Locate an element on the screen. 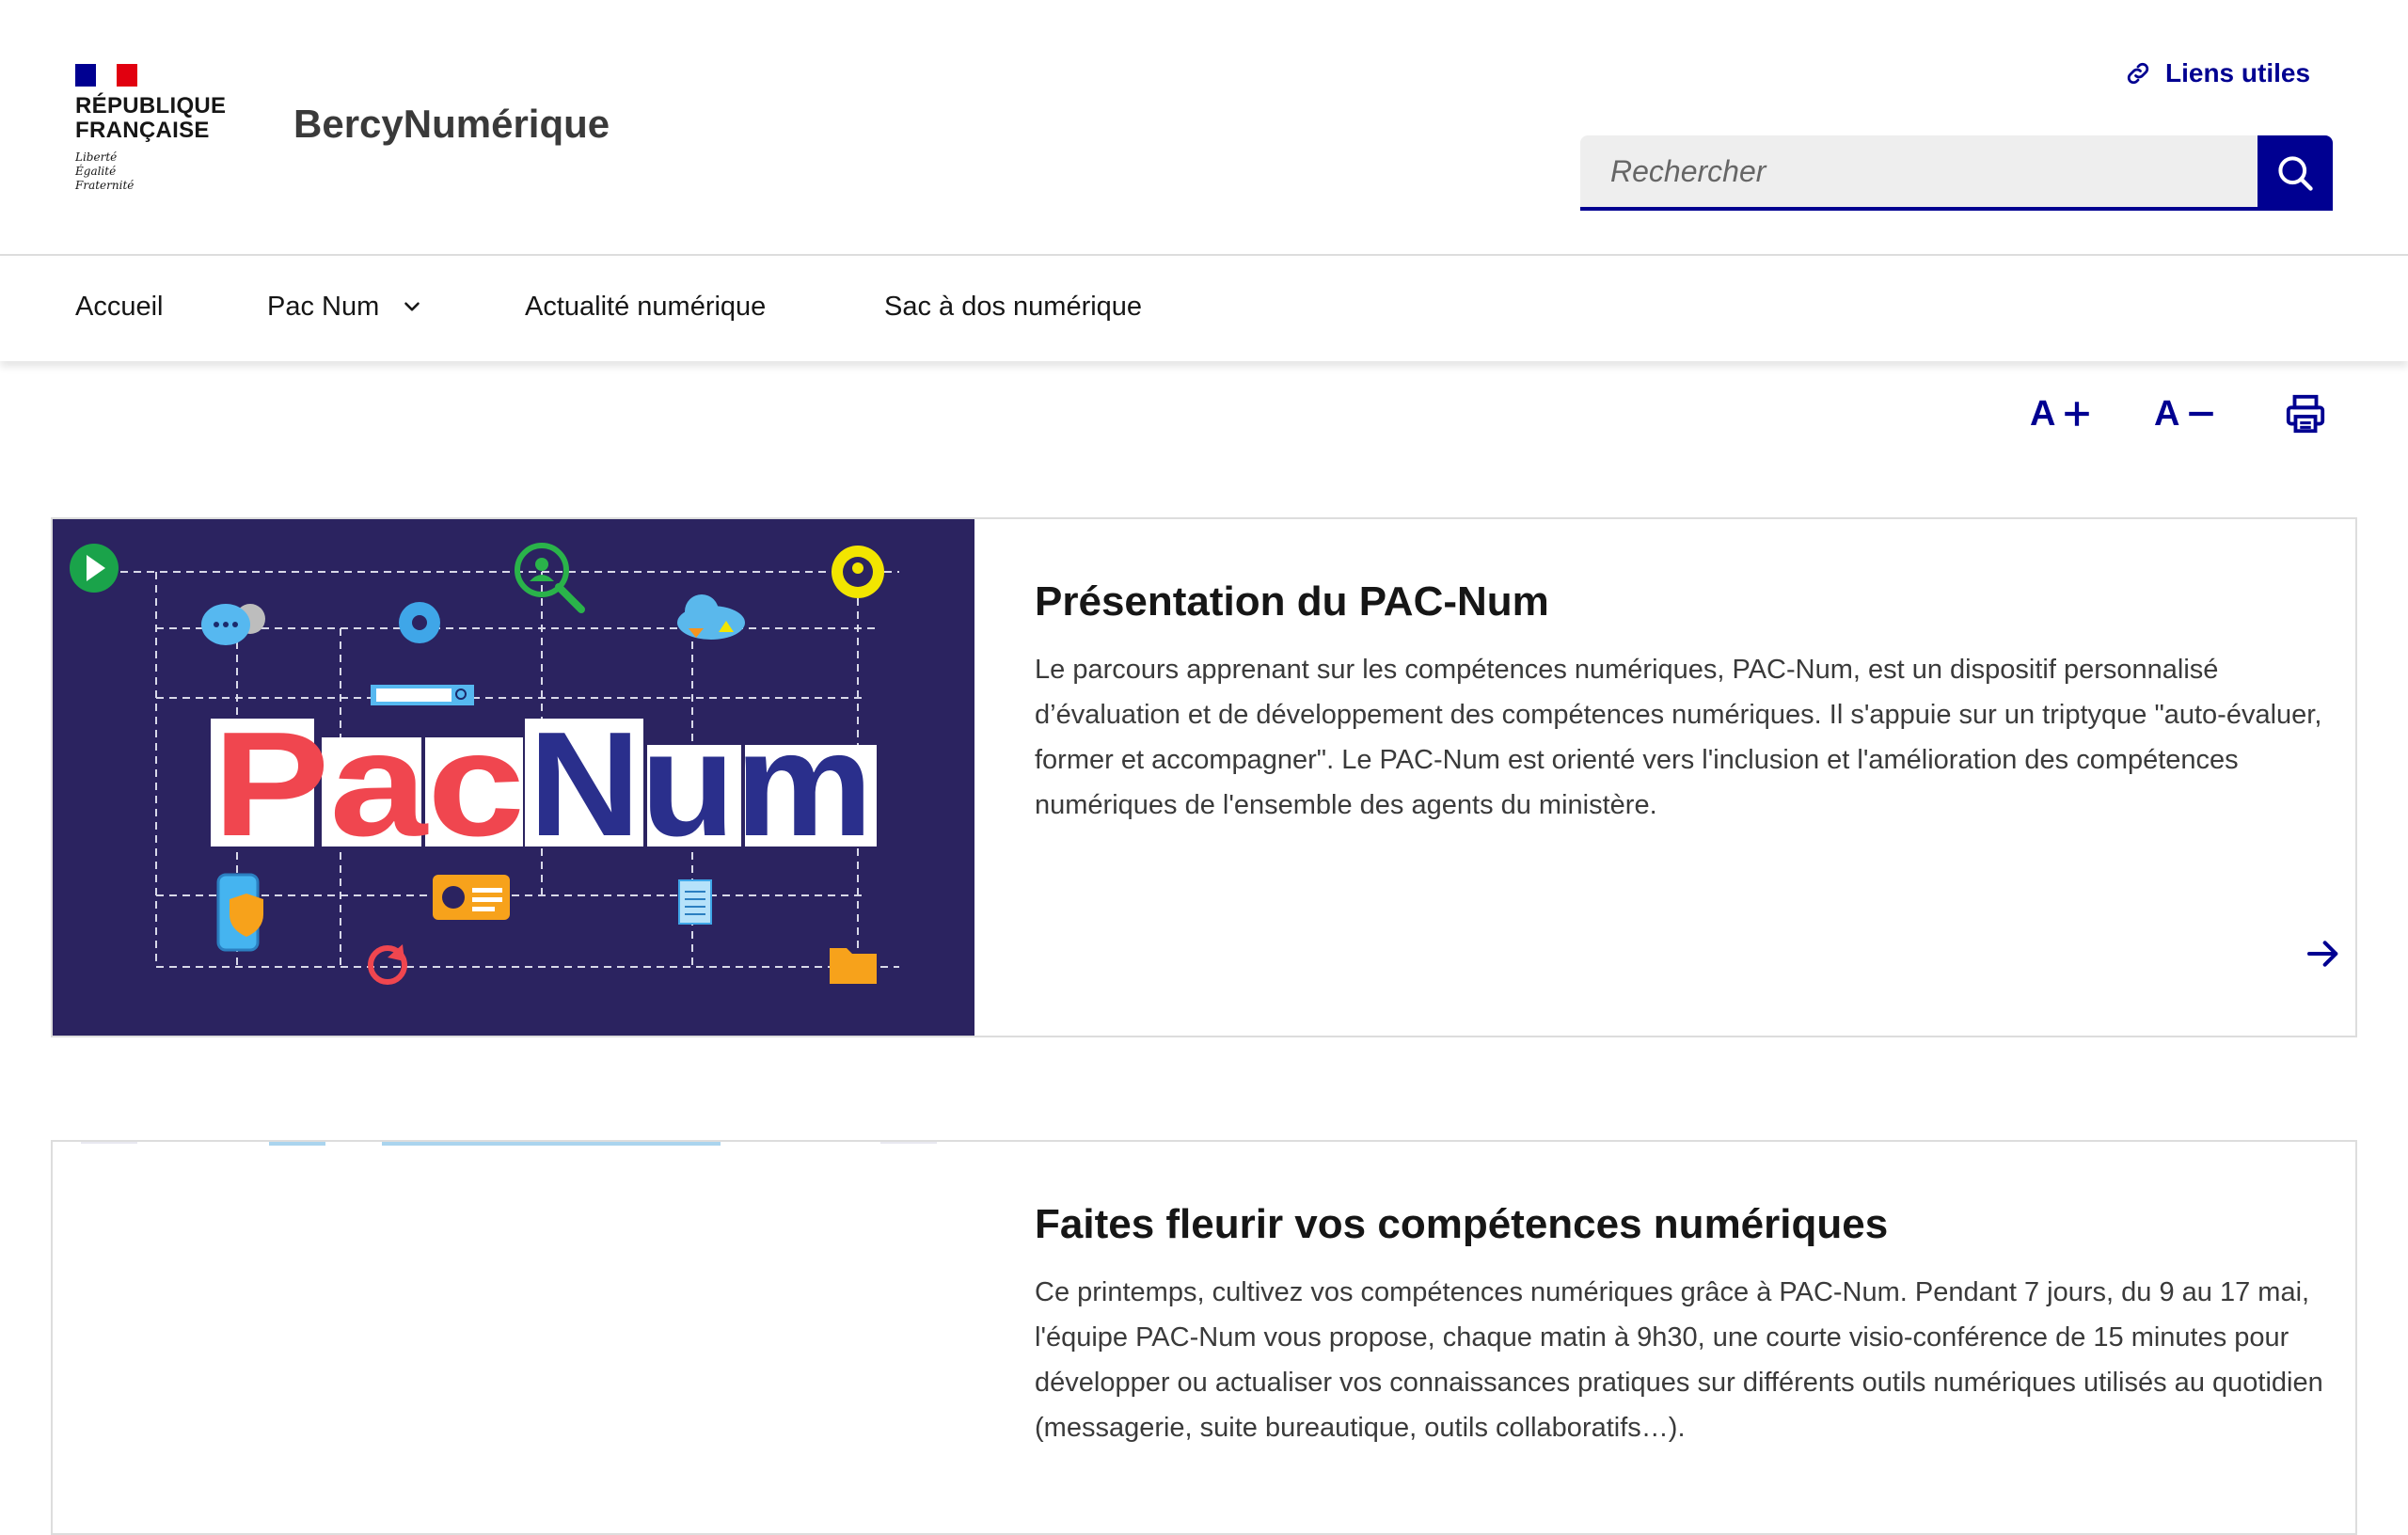 The height and width of the screenshot is (1535, 2408). nav-item-accueil: Accueil is located at coordinates (120, 307).